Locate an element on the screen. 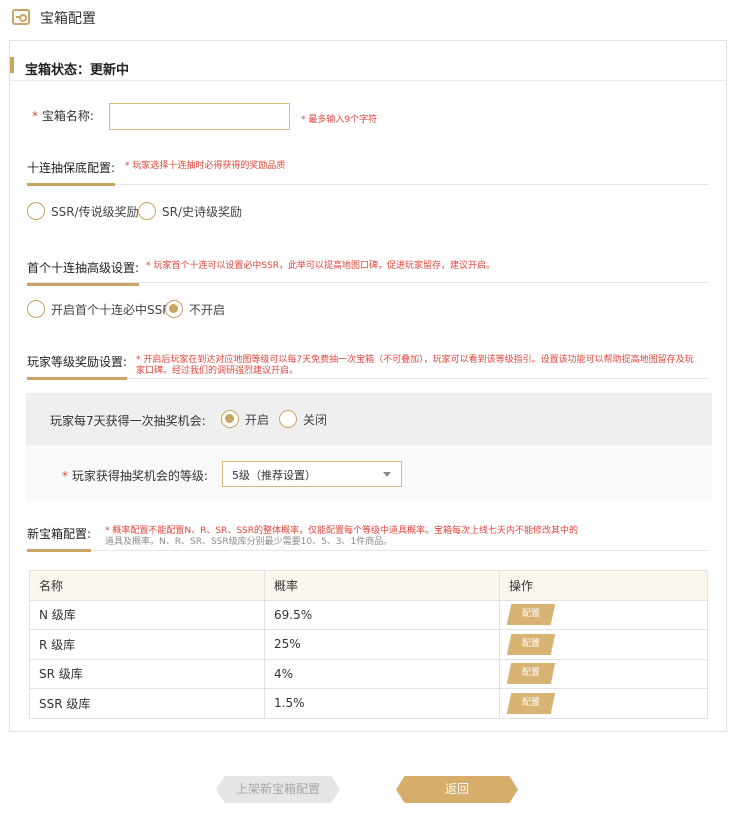  guarantee-option-sr-label: SR/史诗级奖励 is located at coordinates (202, 211).